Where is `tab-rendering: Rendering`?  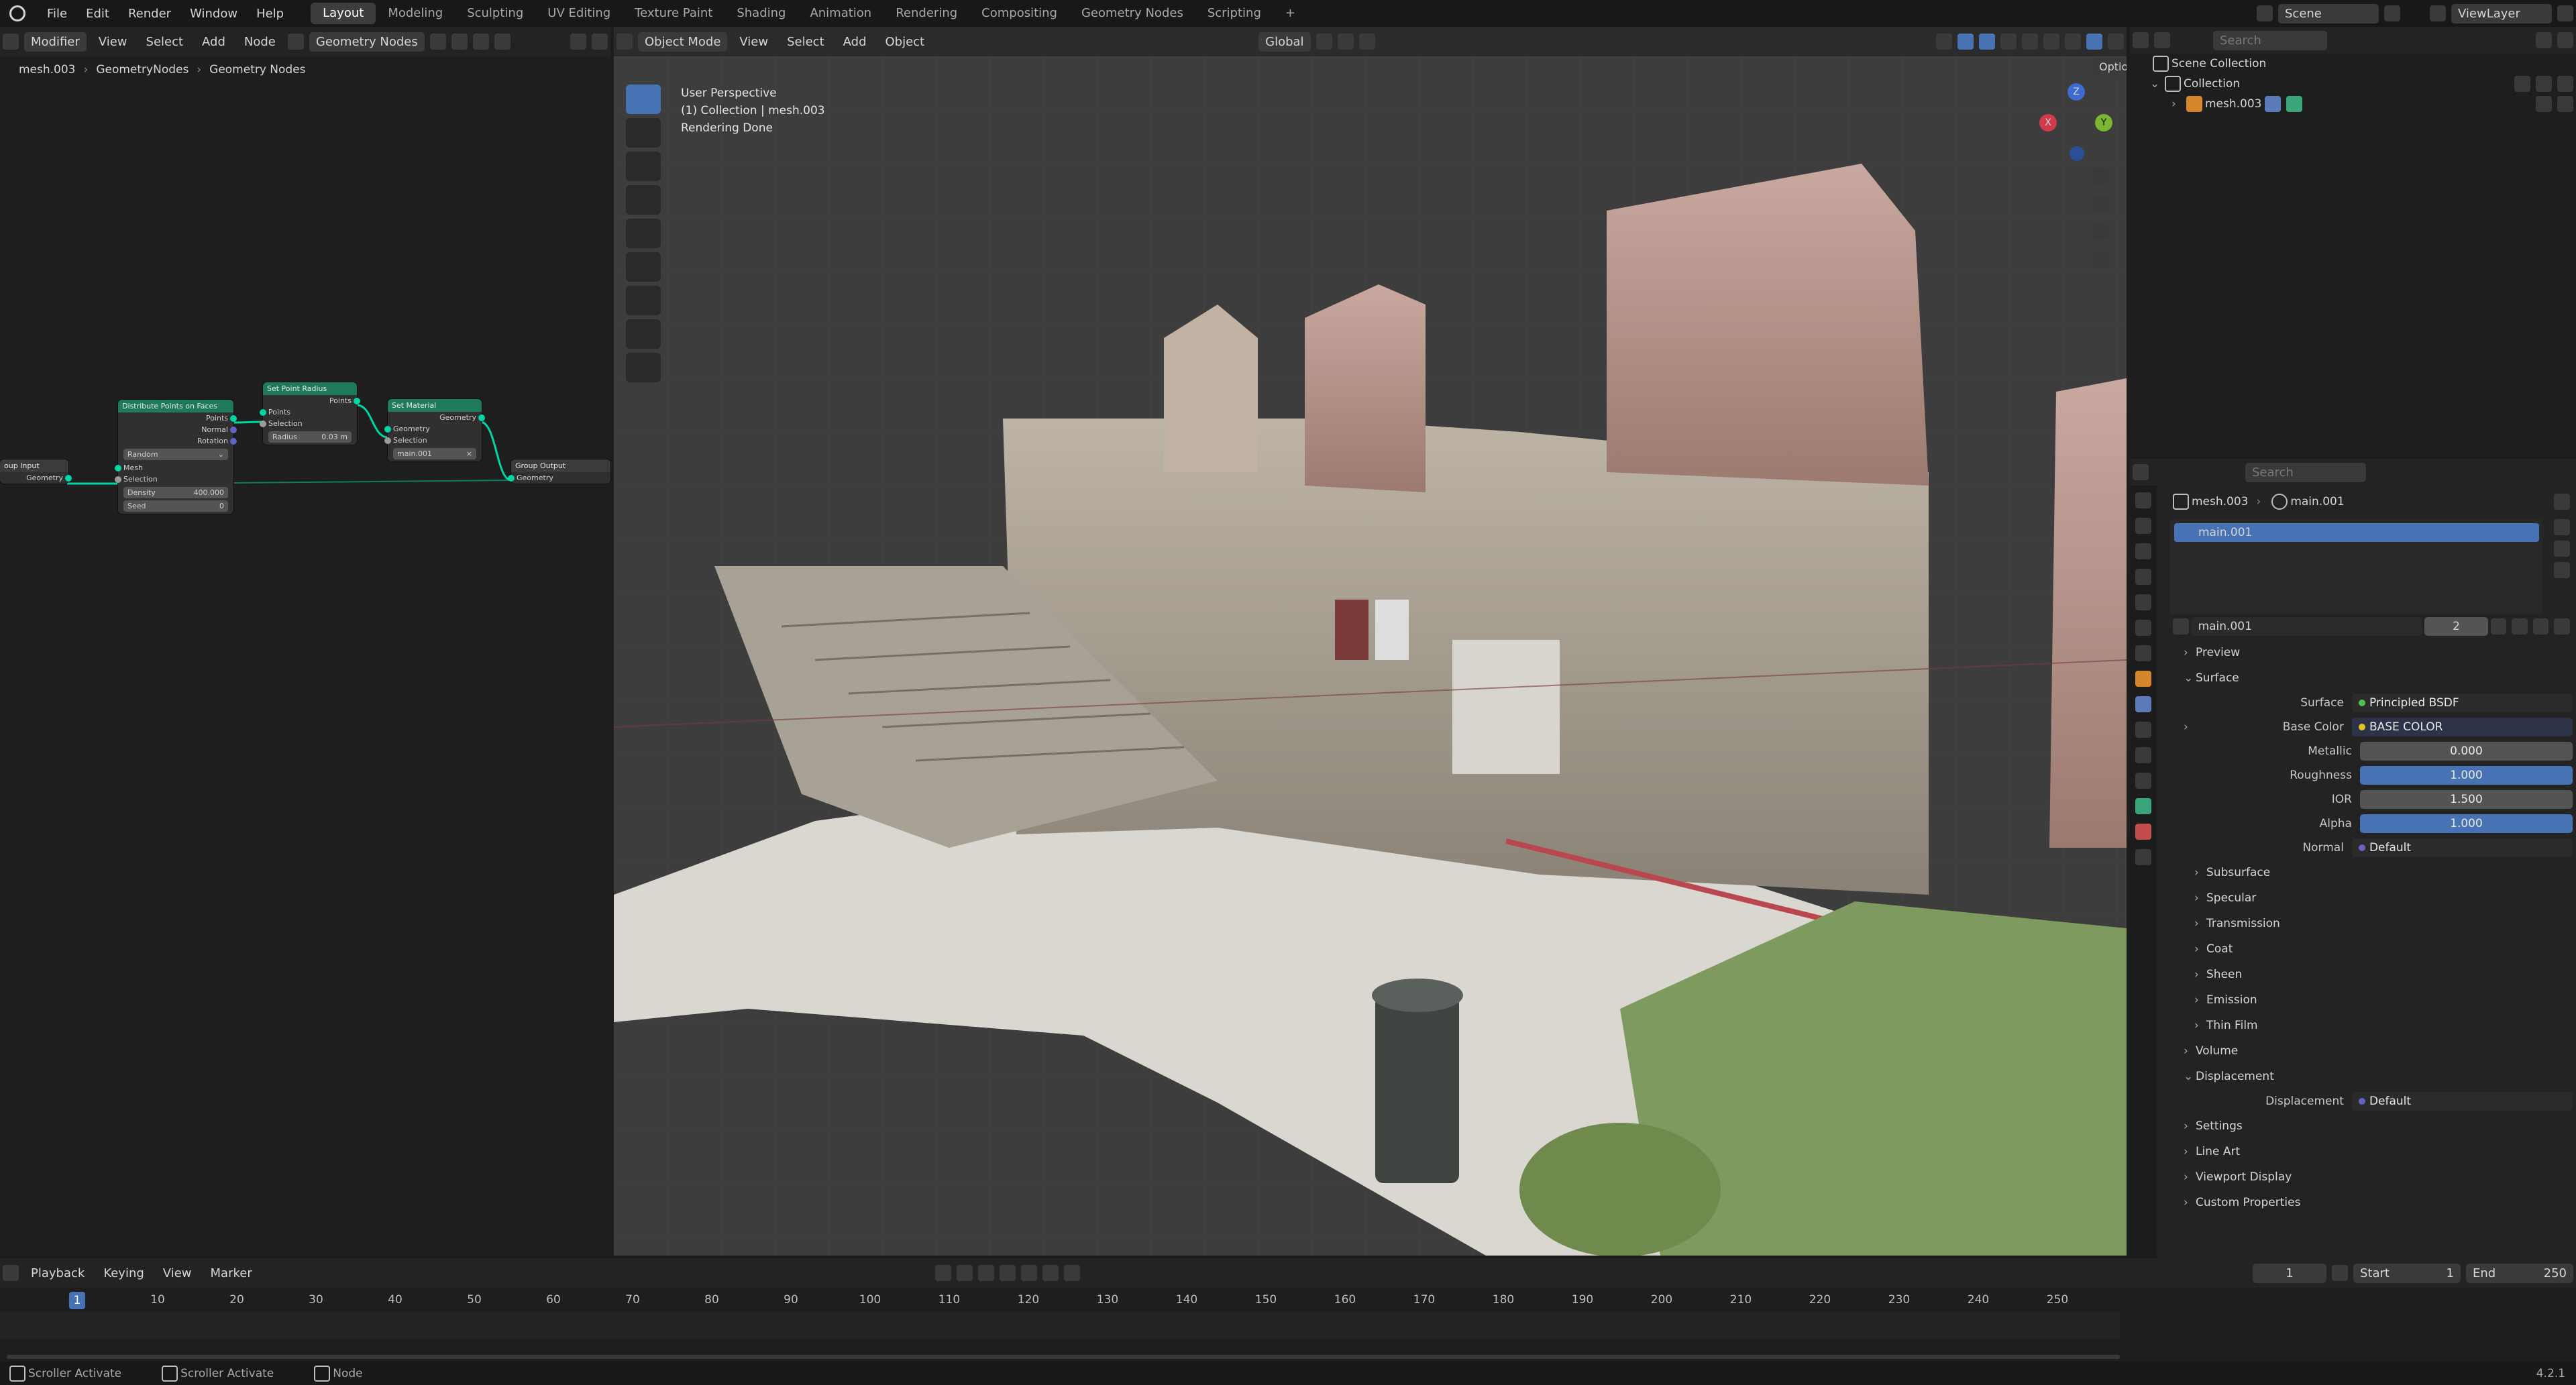 tab-rendering: Rendering is located at coordinates (926, 14).